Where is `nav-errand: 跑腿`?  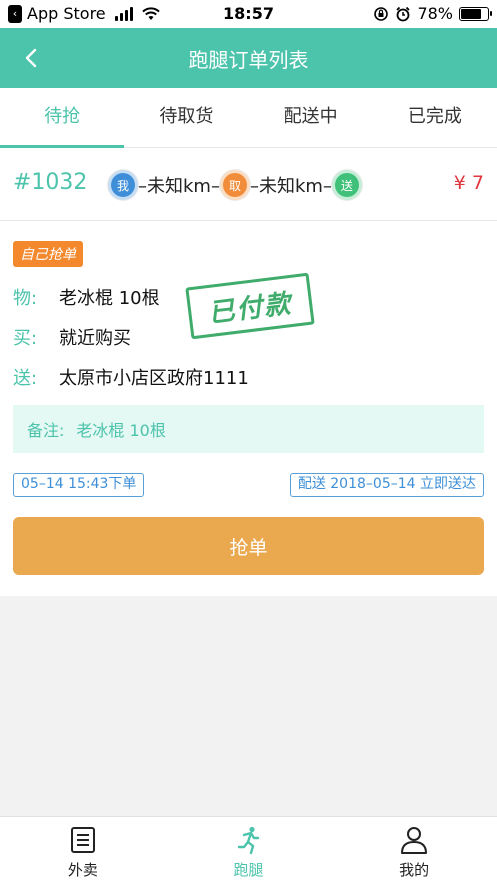
nav-errand: 跑腿 is located at coordinates (249, 850).